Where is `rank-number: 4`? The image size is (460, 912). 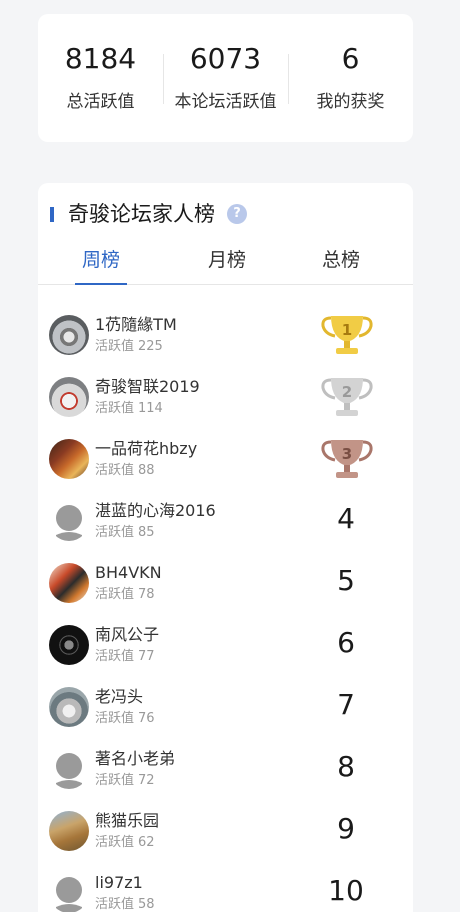
rank-number: 4 is located at coordinates (346, 518).